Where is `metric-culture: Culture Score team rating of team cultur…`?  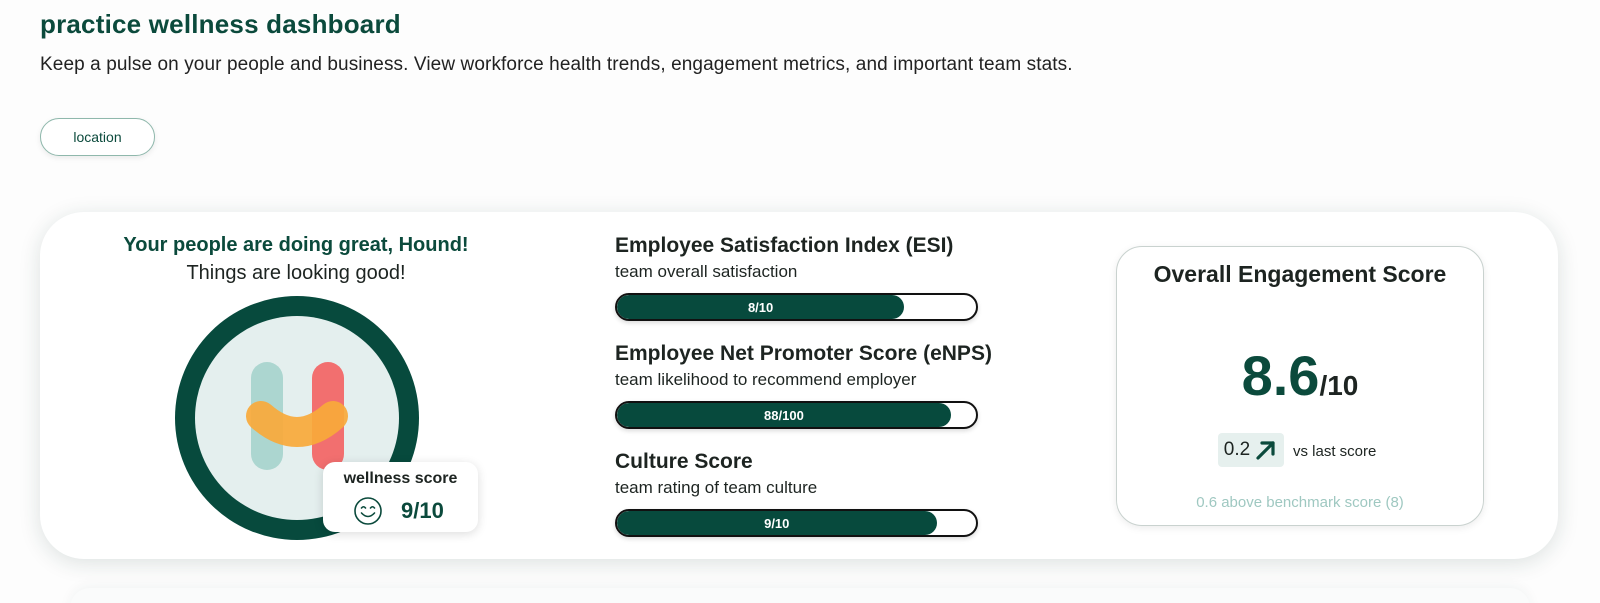
metric-culture: Culture Score team rating of team cultur… is located at coordinates (800, 493).